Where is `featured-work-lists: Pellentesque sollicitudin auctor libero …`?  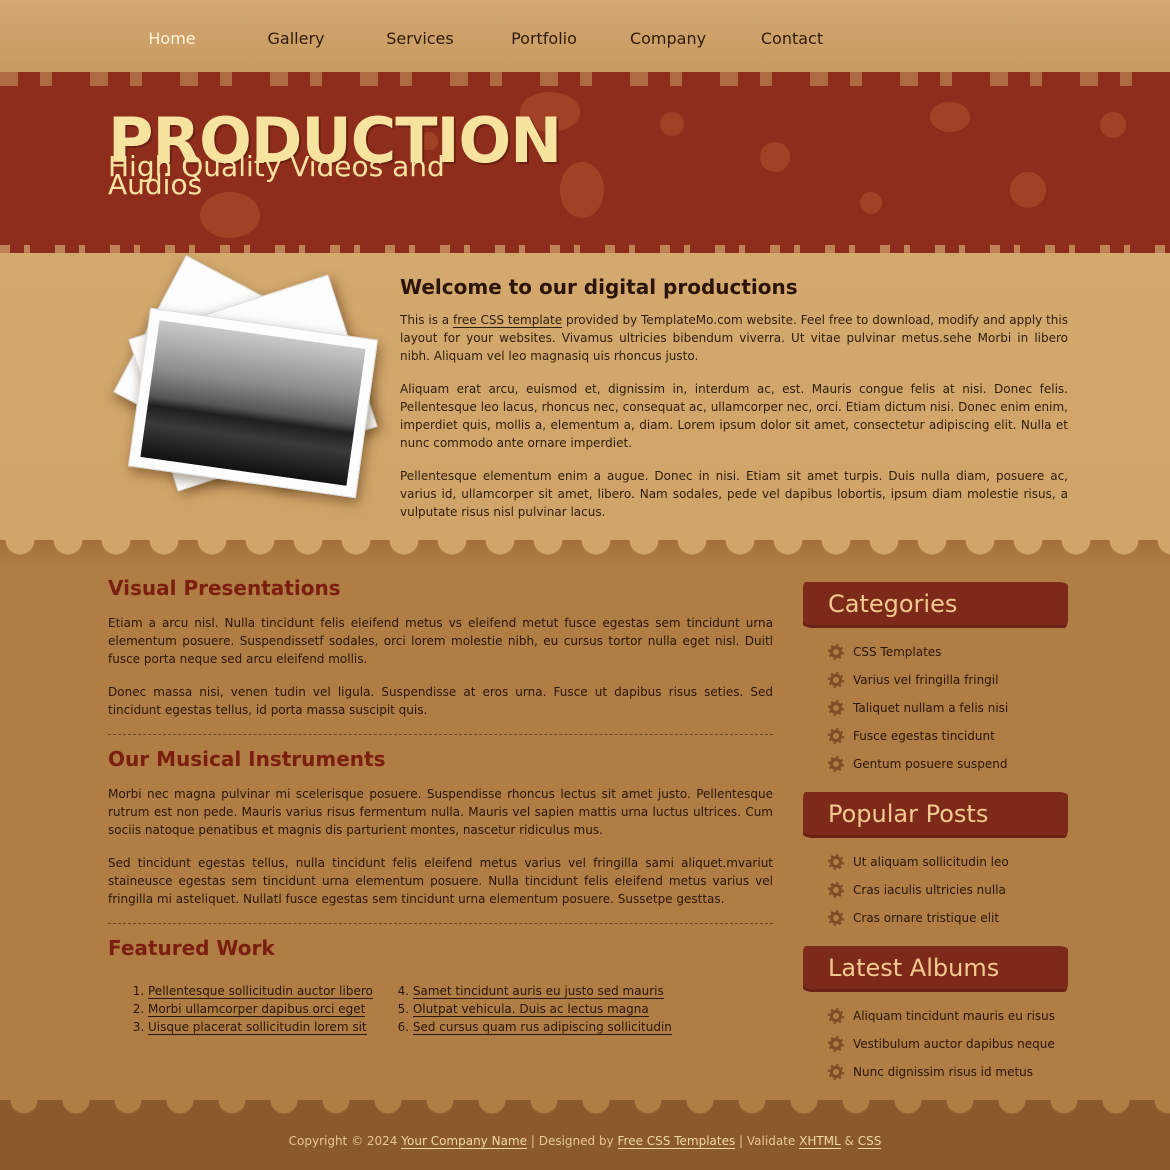 featured-work-lists: Pellentesque sollicitudin auctor libero … is located at coordinates (440, 1009).